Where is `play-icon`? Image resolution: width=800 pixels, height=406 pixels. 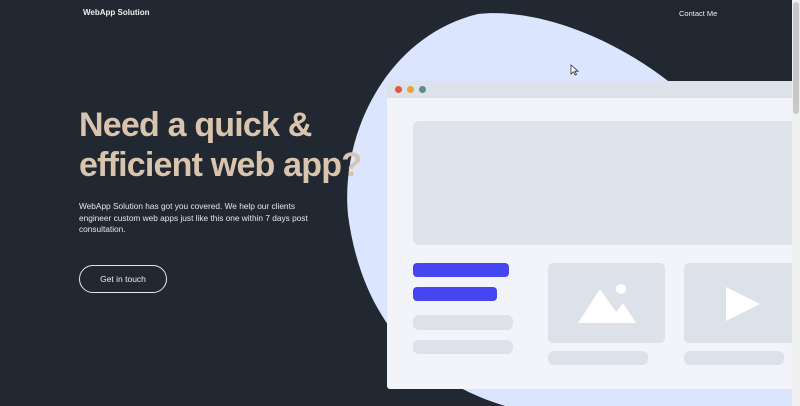 play-icon is located at coordinates (743, 304).